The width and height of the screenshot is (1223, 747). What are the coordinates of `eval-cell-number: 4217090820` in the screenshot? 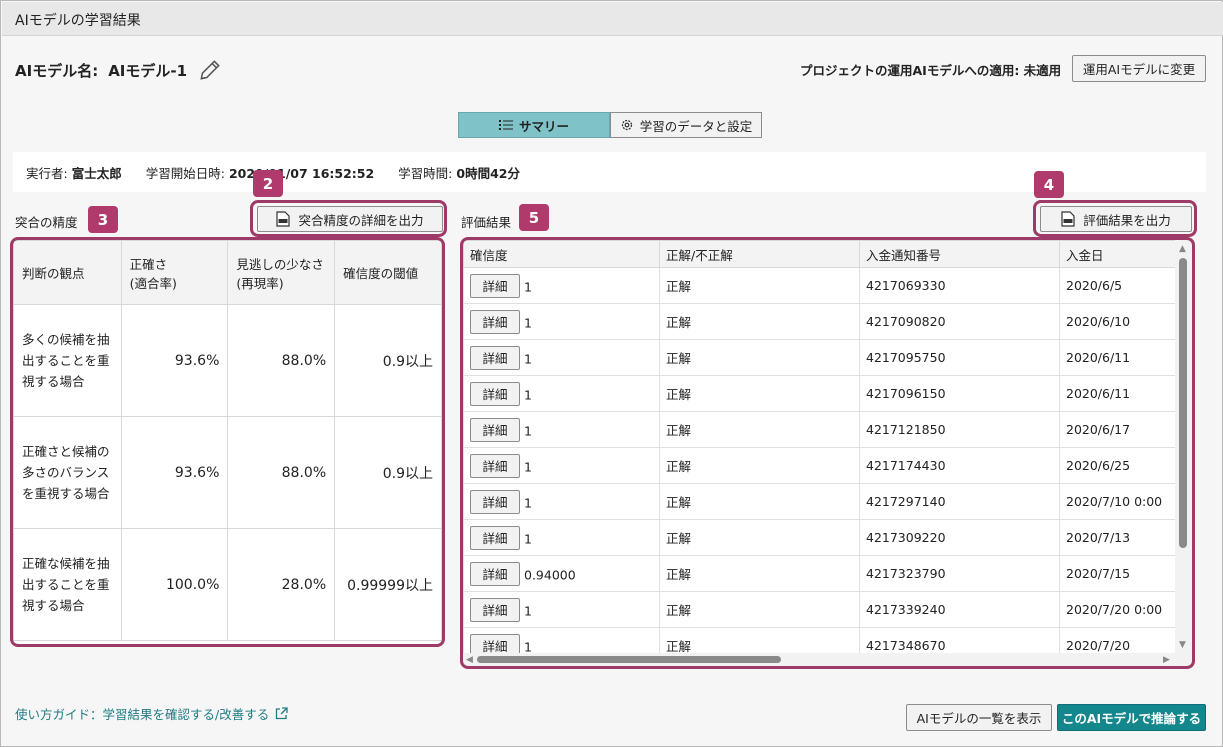 It's located at (959, 321).